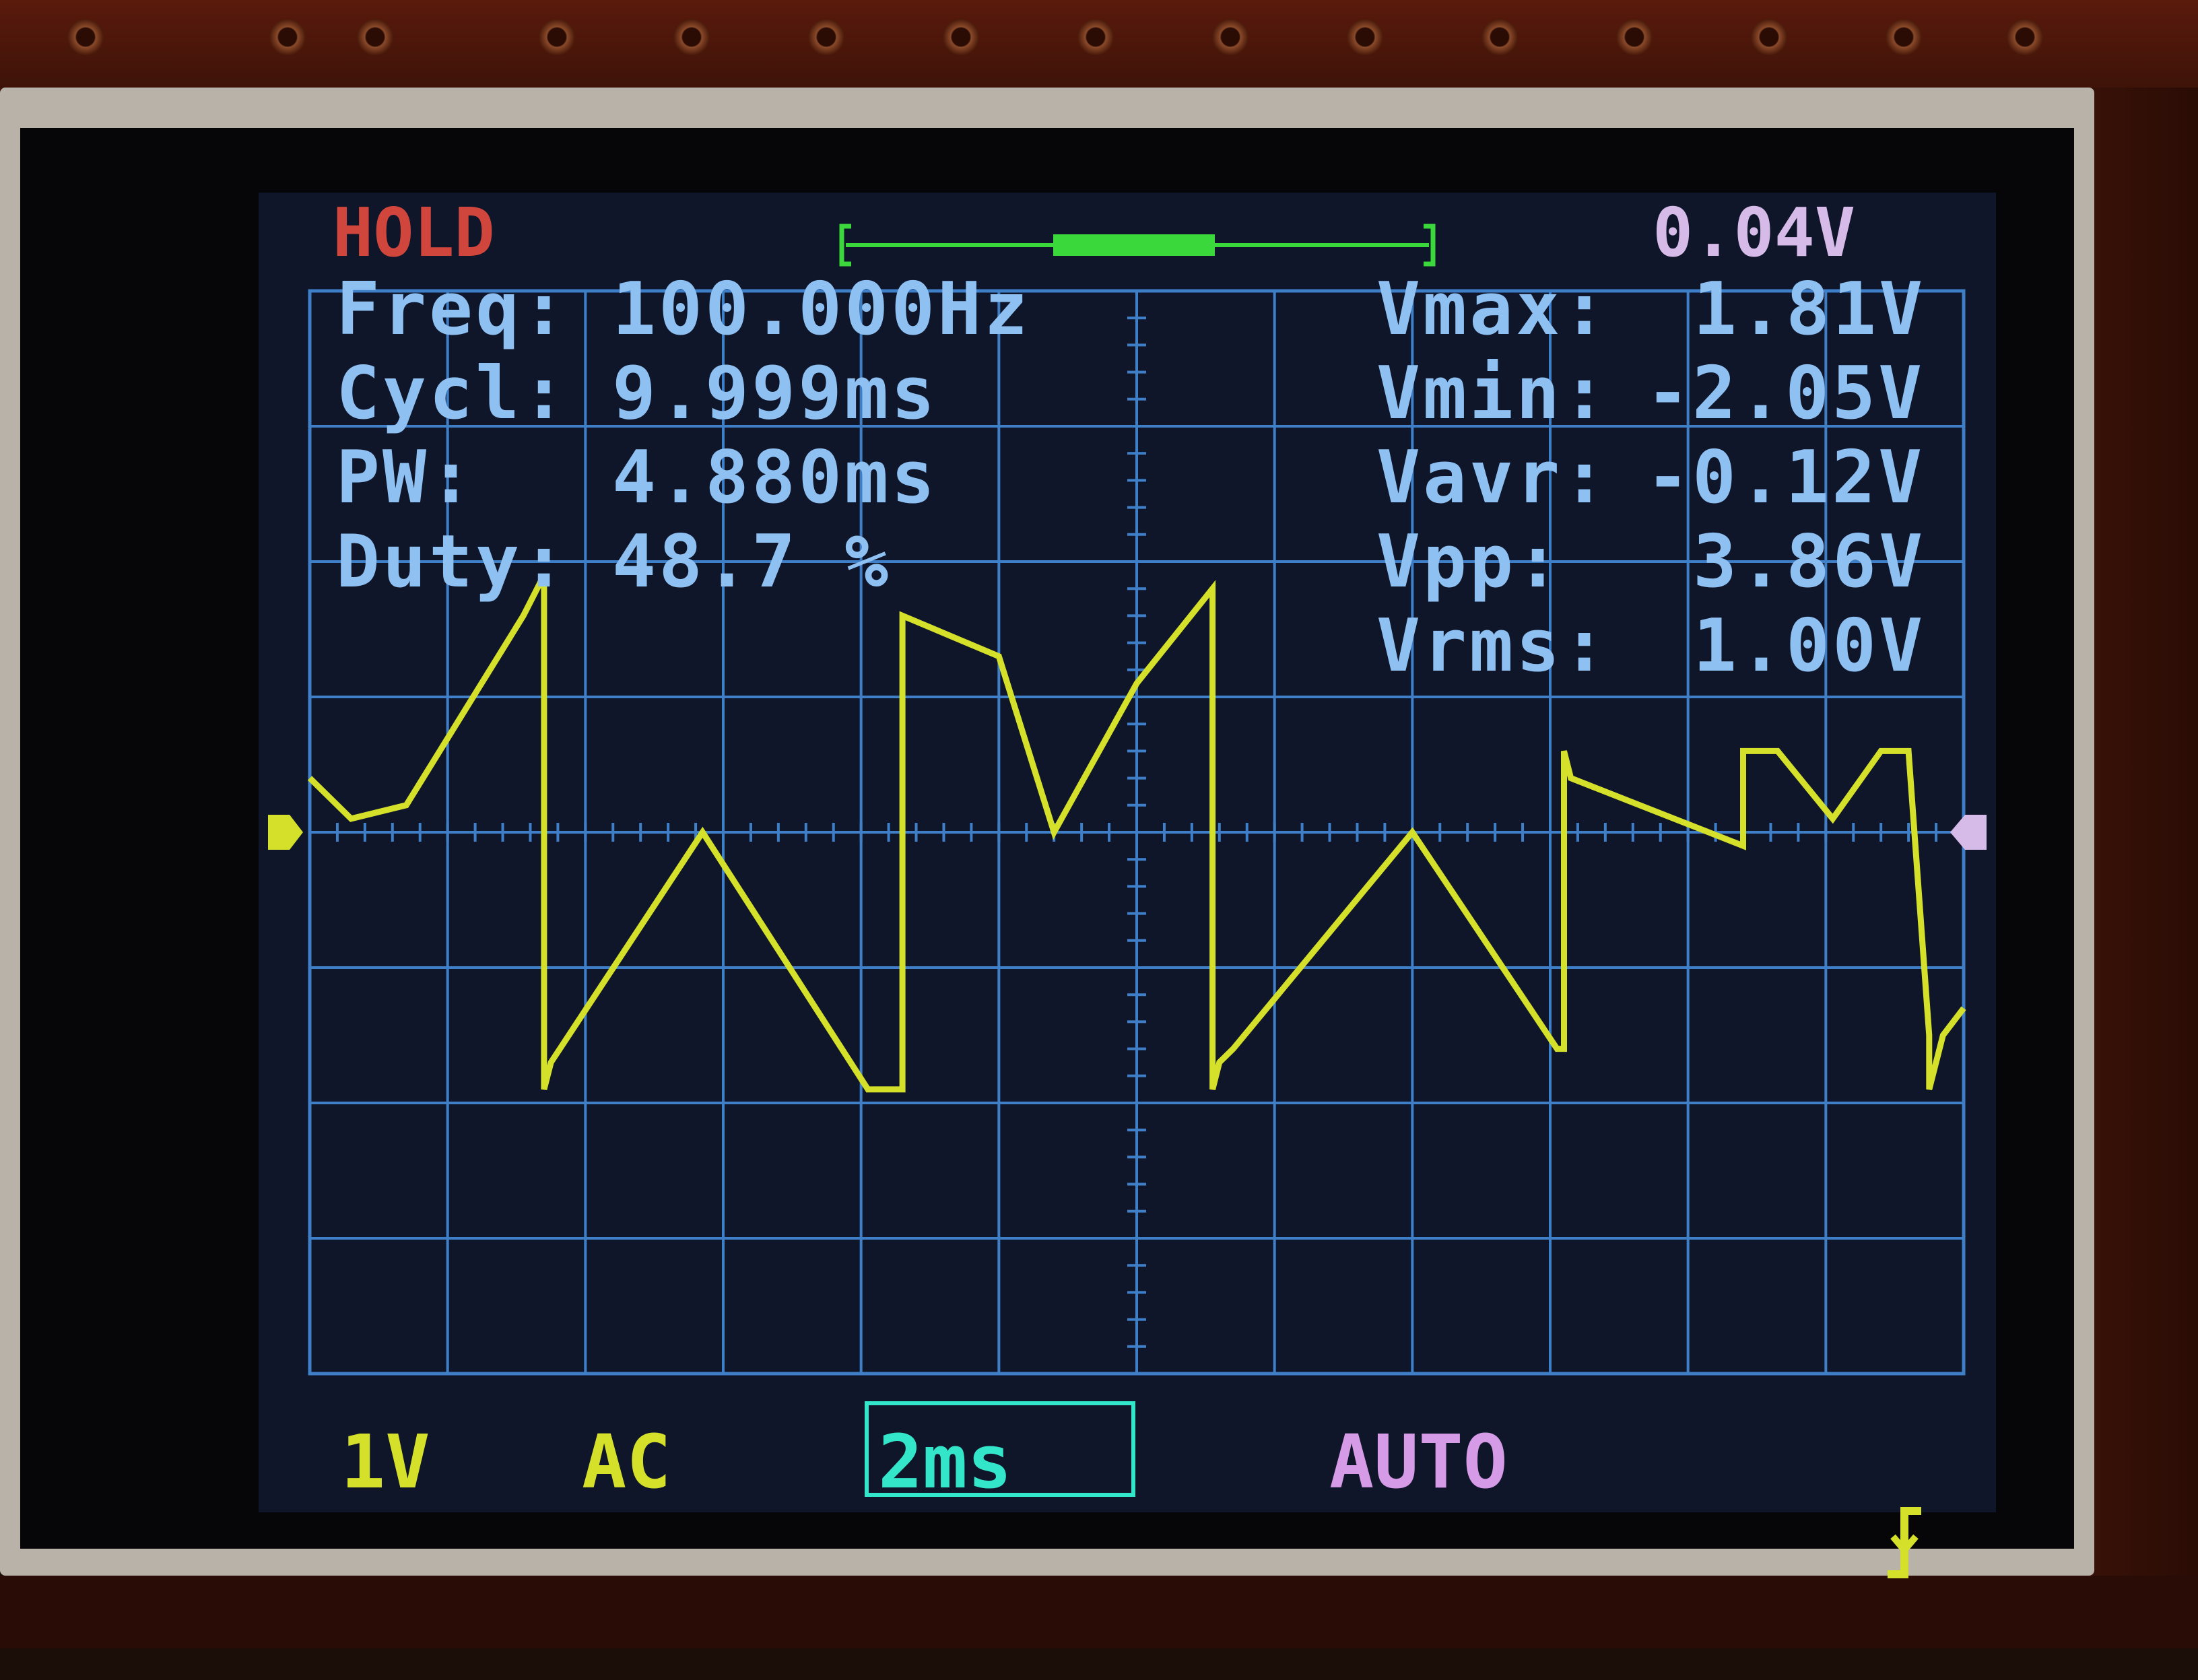  I want to click on freq-value: 100.000Hz, so click(821, 309).